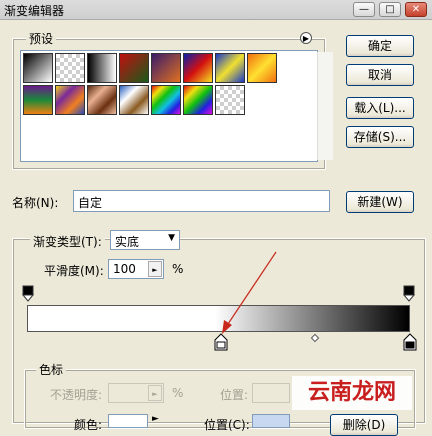 Image resolution: width=432 pixels, height=436 pixels. I want to click on cancel-button: 取消, so click(380, 75).